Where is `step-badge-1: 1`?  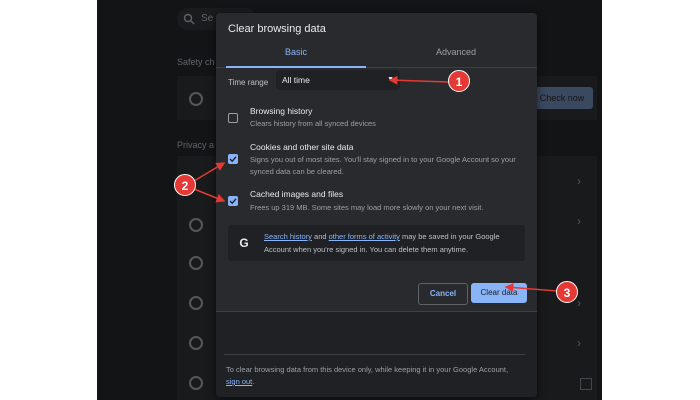 step-badge-1: 1 is located at coordinates (459, 81).